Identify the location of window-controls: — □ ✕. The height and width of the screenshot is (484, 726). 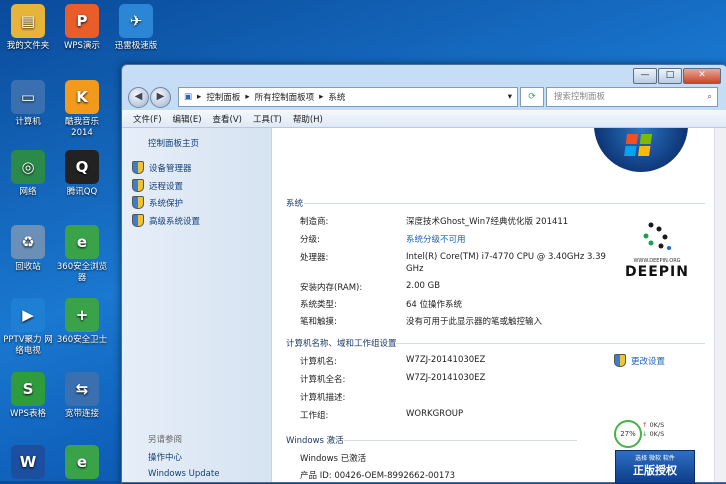
(676, 76).